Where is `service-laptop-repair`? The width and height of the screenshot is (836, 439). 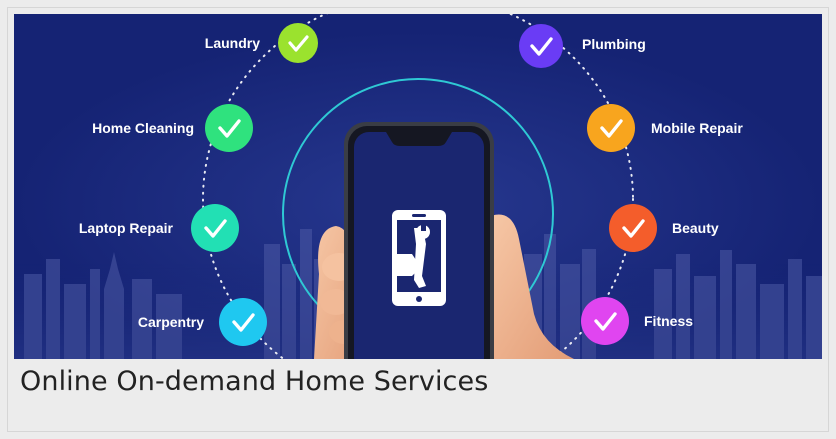 service-laptop-repair is located at coordinates (215, 228).